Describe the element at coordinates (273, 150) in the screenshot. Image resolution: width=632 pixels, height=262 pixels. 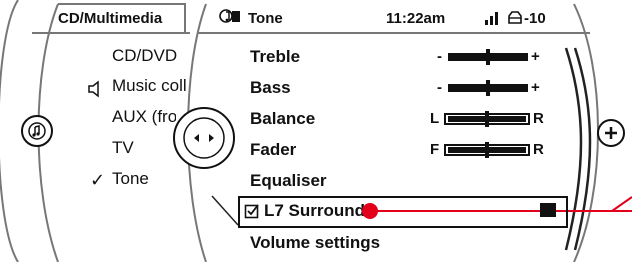
I see `menu-item-fader: Fader` at that location.